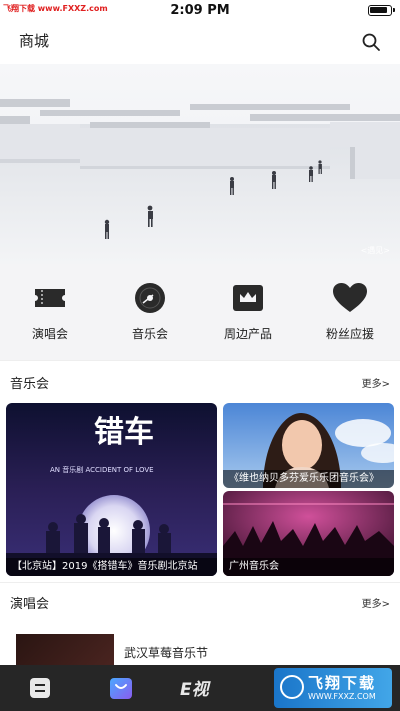  I want to click on crown-card-icon, so click(248, 298).